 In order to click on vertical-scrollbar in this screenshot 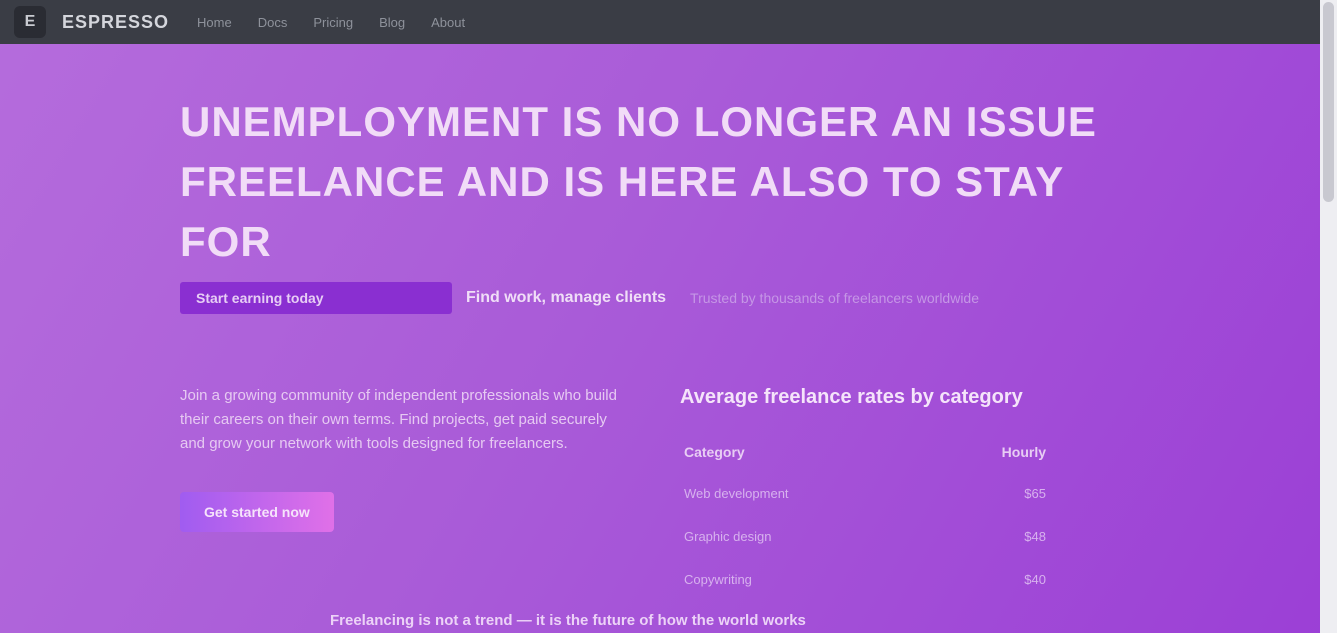, I will do `click(1328, 316)`.